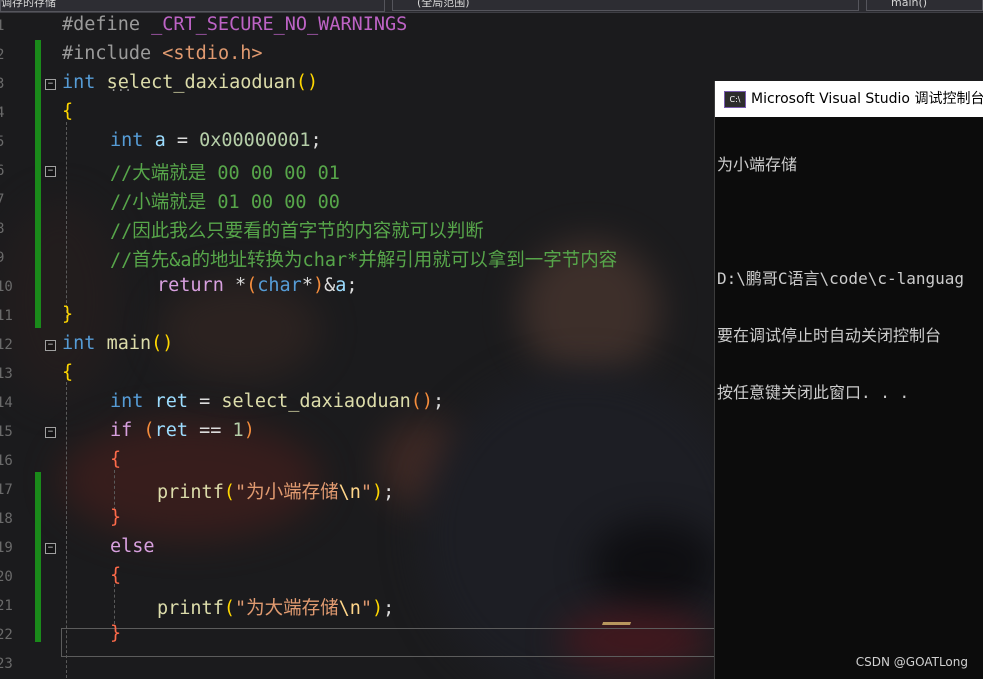 This screenshot has width=983, height=679. I want to click on line-number: 4, so click(2, 113).